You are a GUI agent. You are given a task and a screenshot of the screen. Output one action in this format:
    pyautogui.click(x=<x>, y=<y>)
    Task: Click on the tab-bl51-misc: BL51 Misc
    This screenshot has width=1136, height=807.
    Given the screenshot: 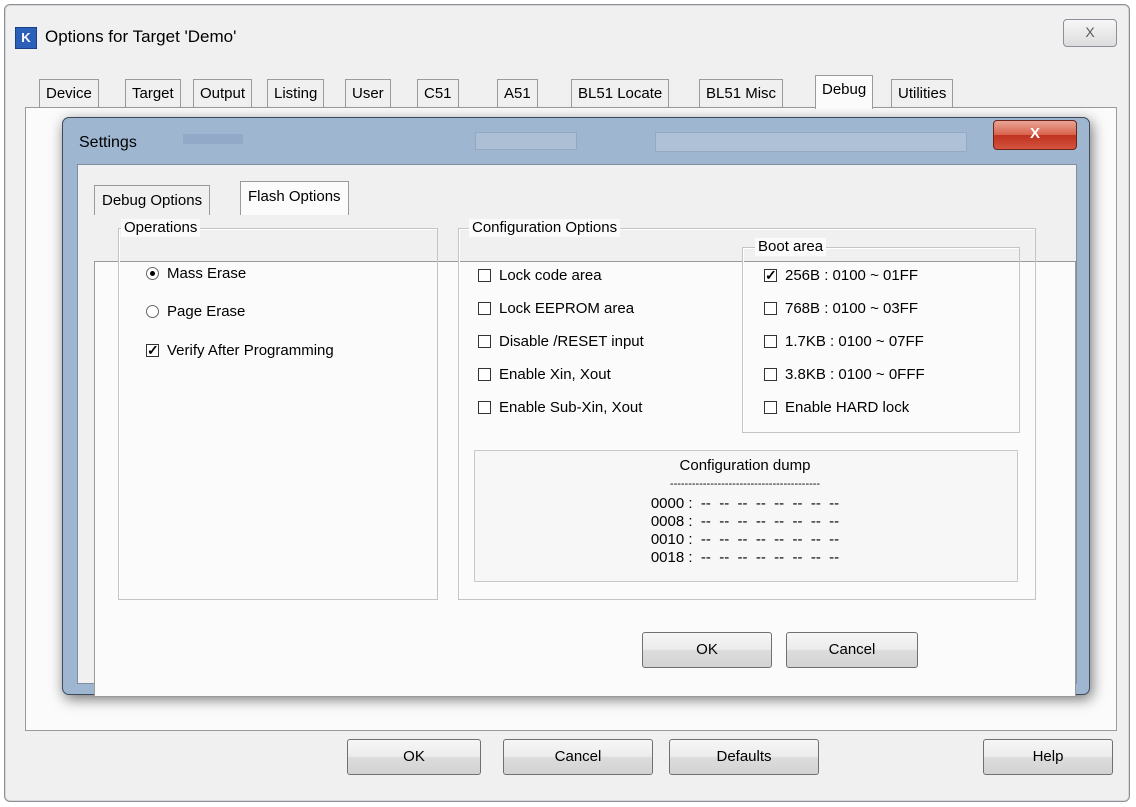 What is the action you would take?
    pyautogui.click(x=741, y=93)
    